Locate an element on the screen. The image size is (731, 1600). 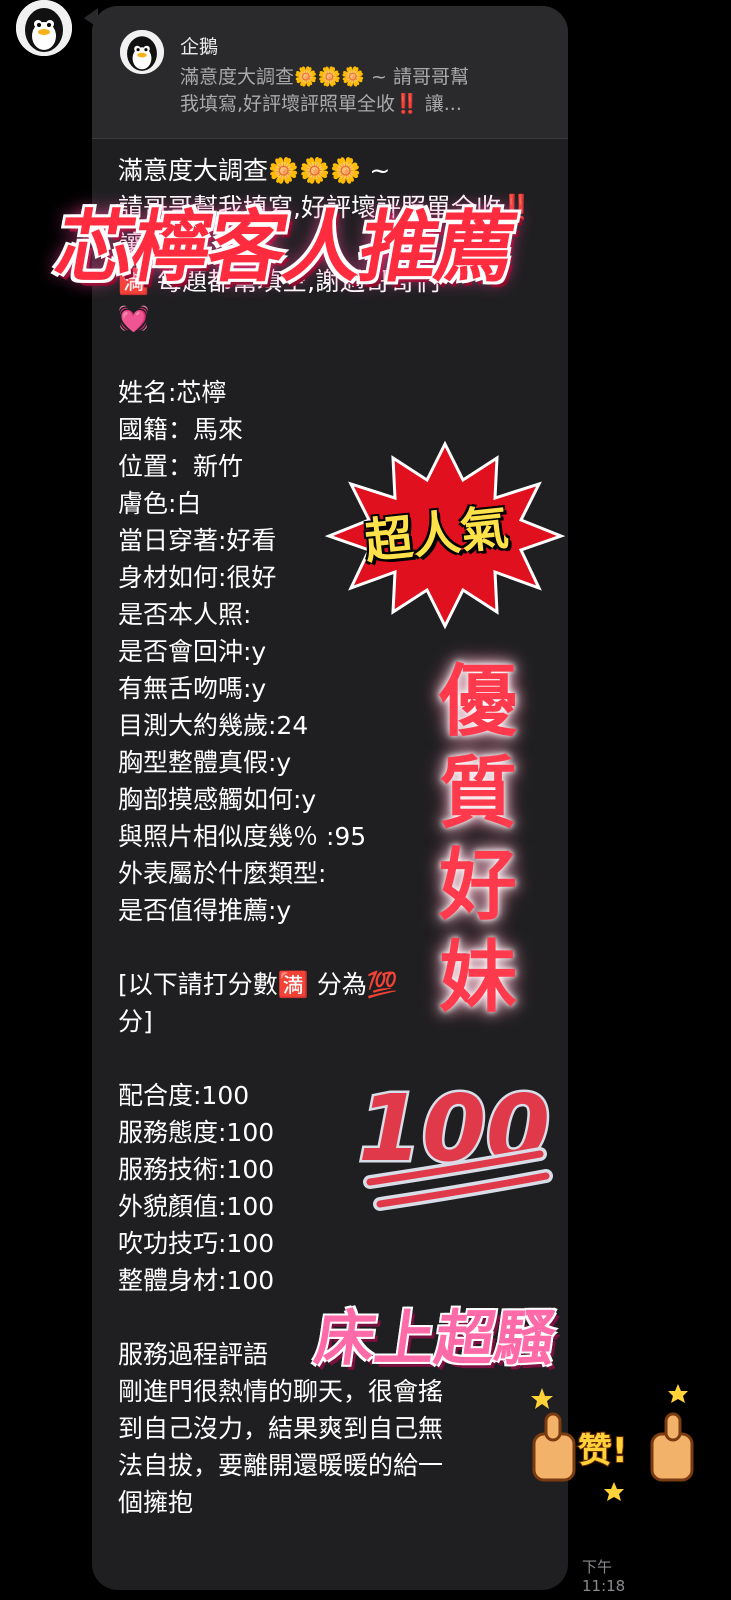
quality-sticker: 優質好妹 is located at coordinates (477, 840).